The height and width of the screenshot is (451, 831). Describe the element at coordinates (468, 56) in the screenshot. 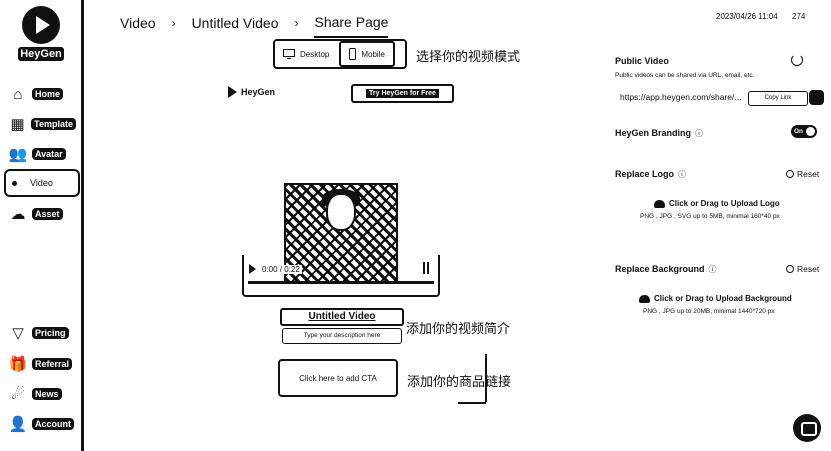

I see `annotation-mode: 选择你的视频模式` at that location.